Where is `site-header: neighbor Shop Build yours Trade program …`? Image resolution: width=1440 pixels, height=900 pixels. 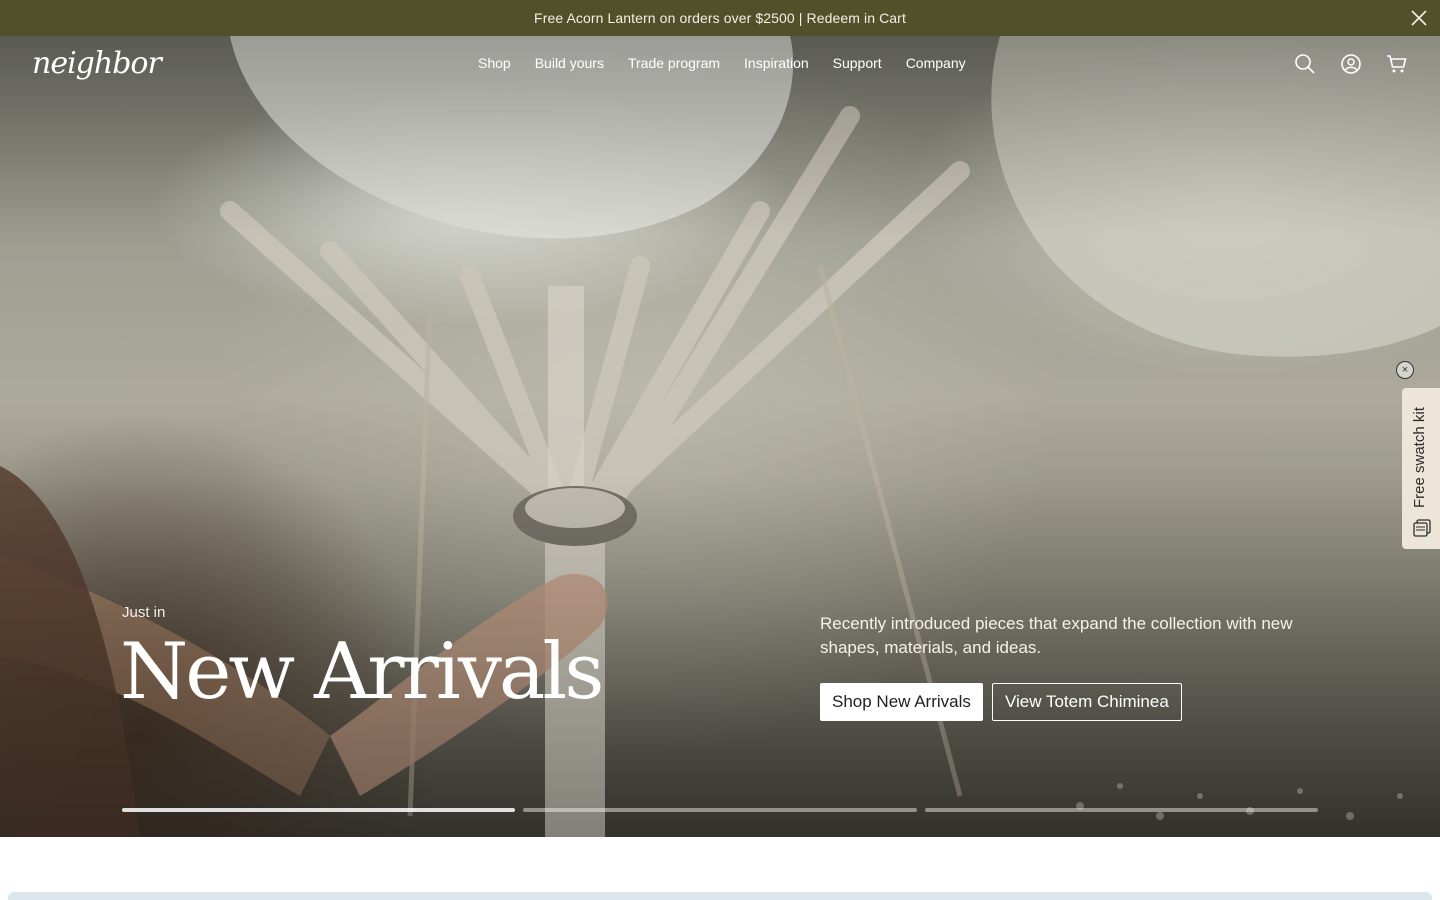
site-header: neighbor Shop Build yours Trade program … is located at coordinates (720, 64).